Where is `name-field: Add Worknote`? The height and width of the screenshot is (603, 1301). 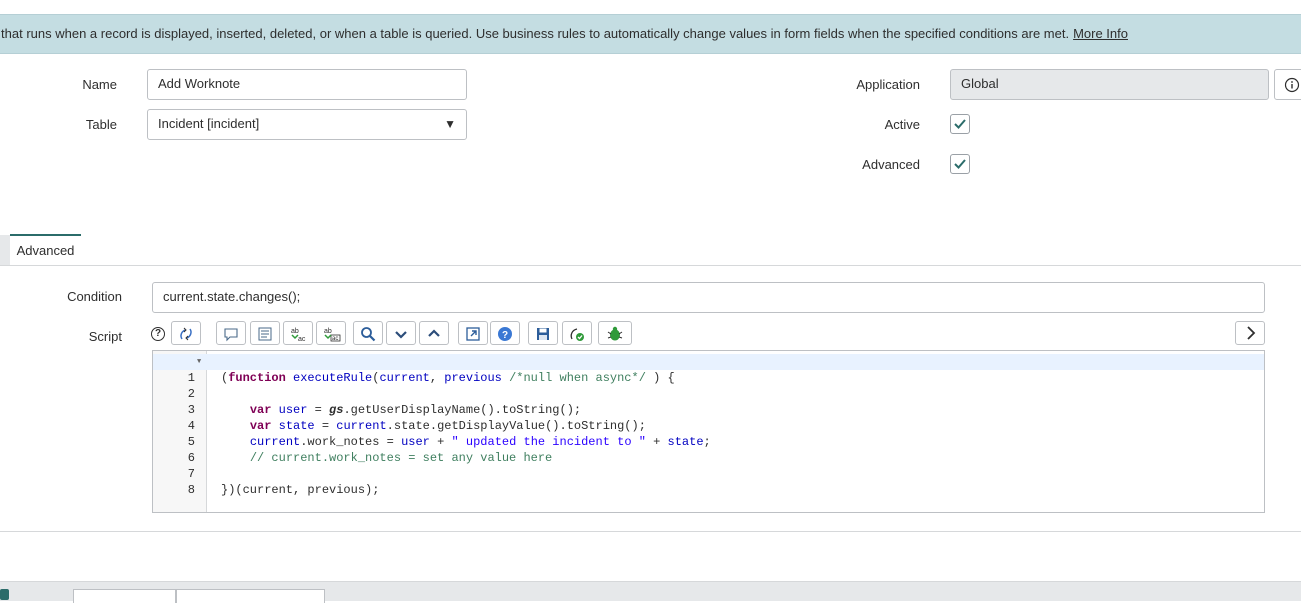
name-field: Add Worknote is located at coordinates (307, 84).